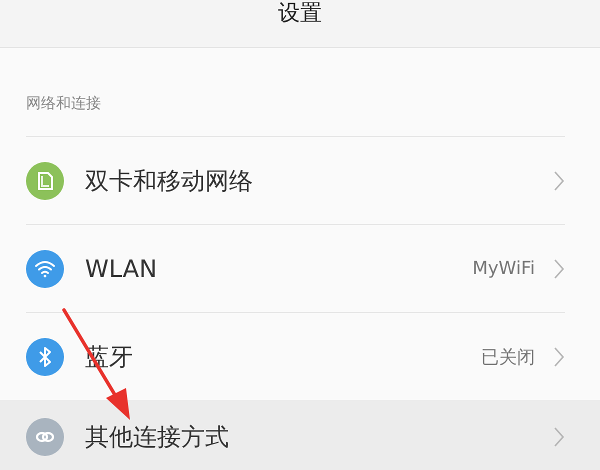 The width and height of the screenshot is (600, 470). What do you see at coordinates (508, 357) in the screenshot?
I see `item-value: 已关闭` at bounding box center [508, 357].